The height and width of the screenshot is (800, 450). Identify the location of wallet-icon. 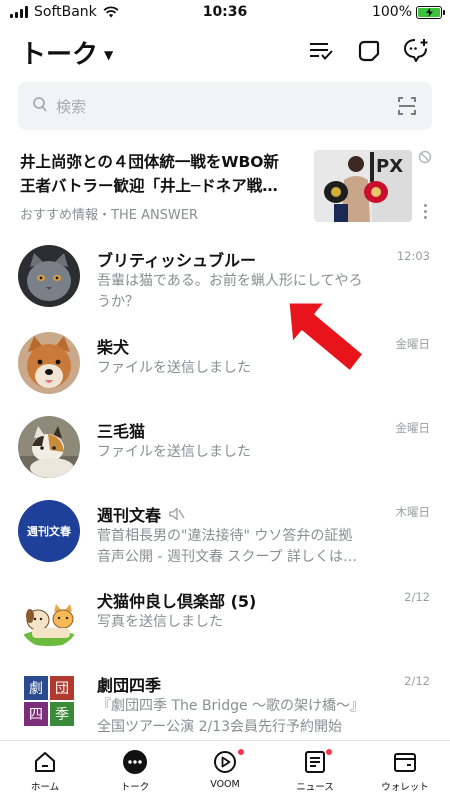
(405, 762).